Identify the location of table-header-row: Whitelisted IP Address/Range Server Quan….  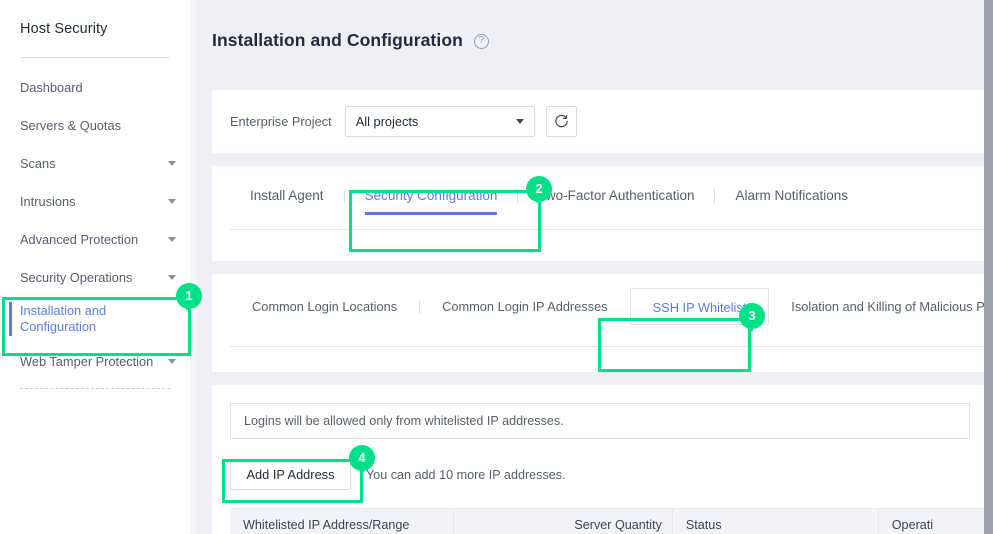
(607, 521).